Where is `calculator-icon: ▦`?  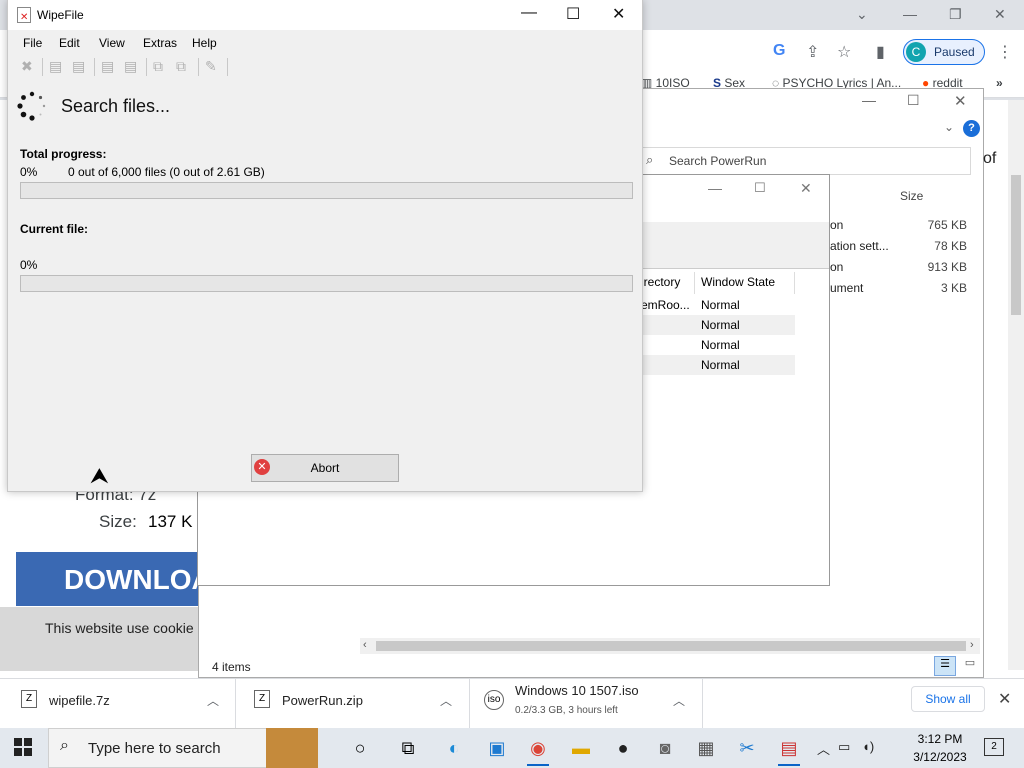 calculator-icon: ▦ is located at coordinates (706, 748).